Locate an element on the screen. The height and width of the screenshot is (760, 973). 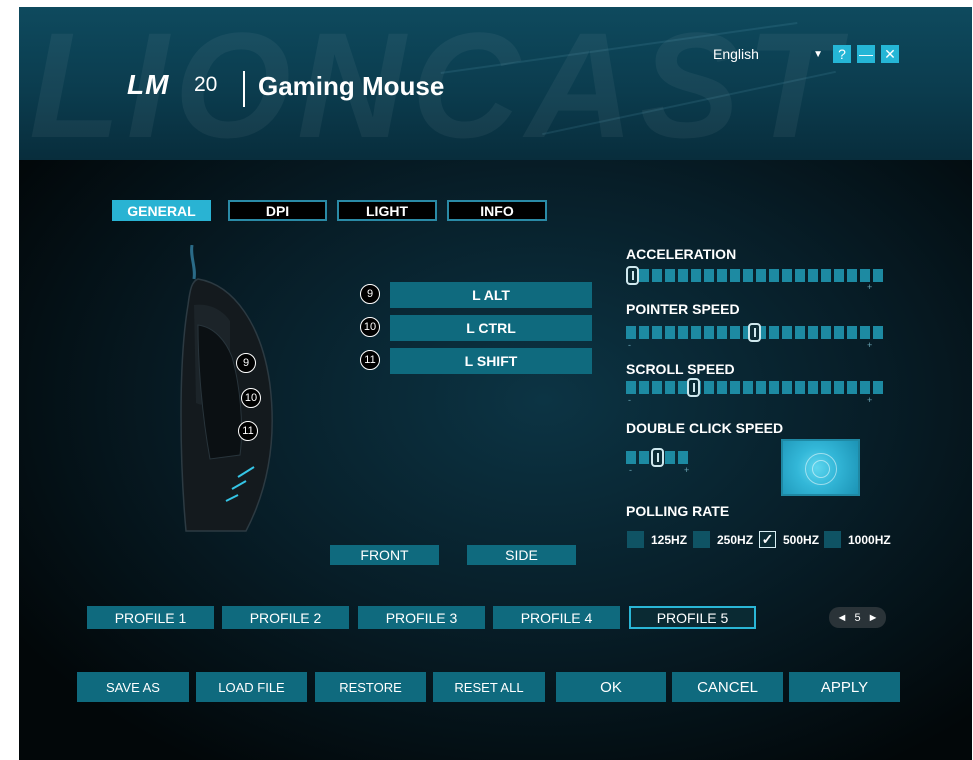
save-as-button: SAVE AS is located at coordinates (133, 687).